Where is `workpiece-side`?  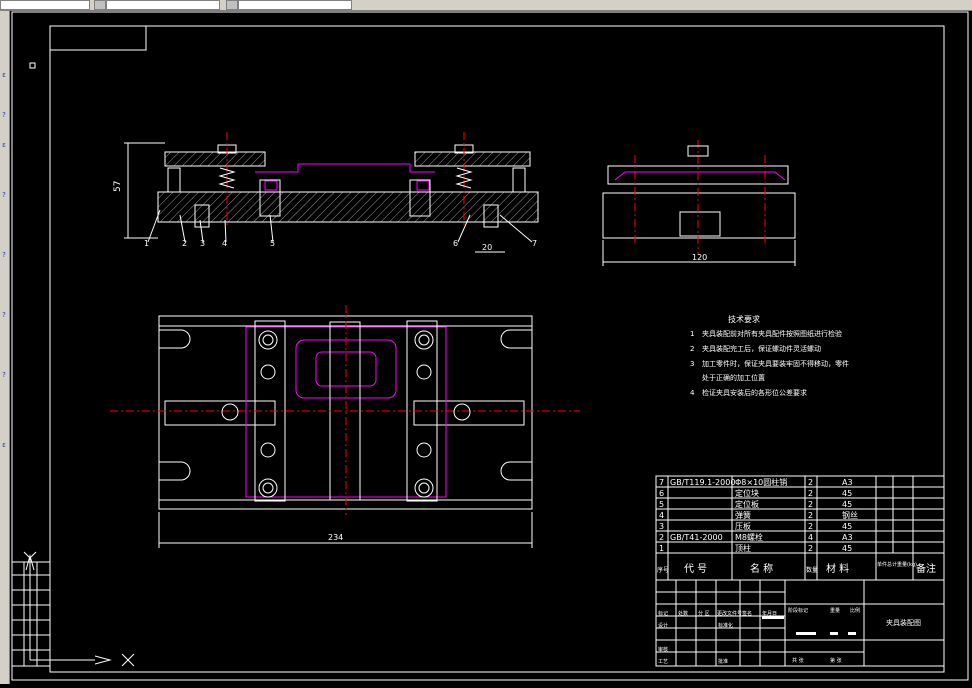
workpiece-side is located at coordinates (700, 176).